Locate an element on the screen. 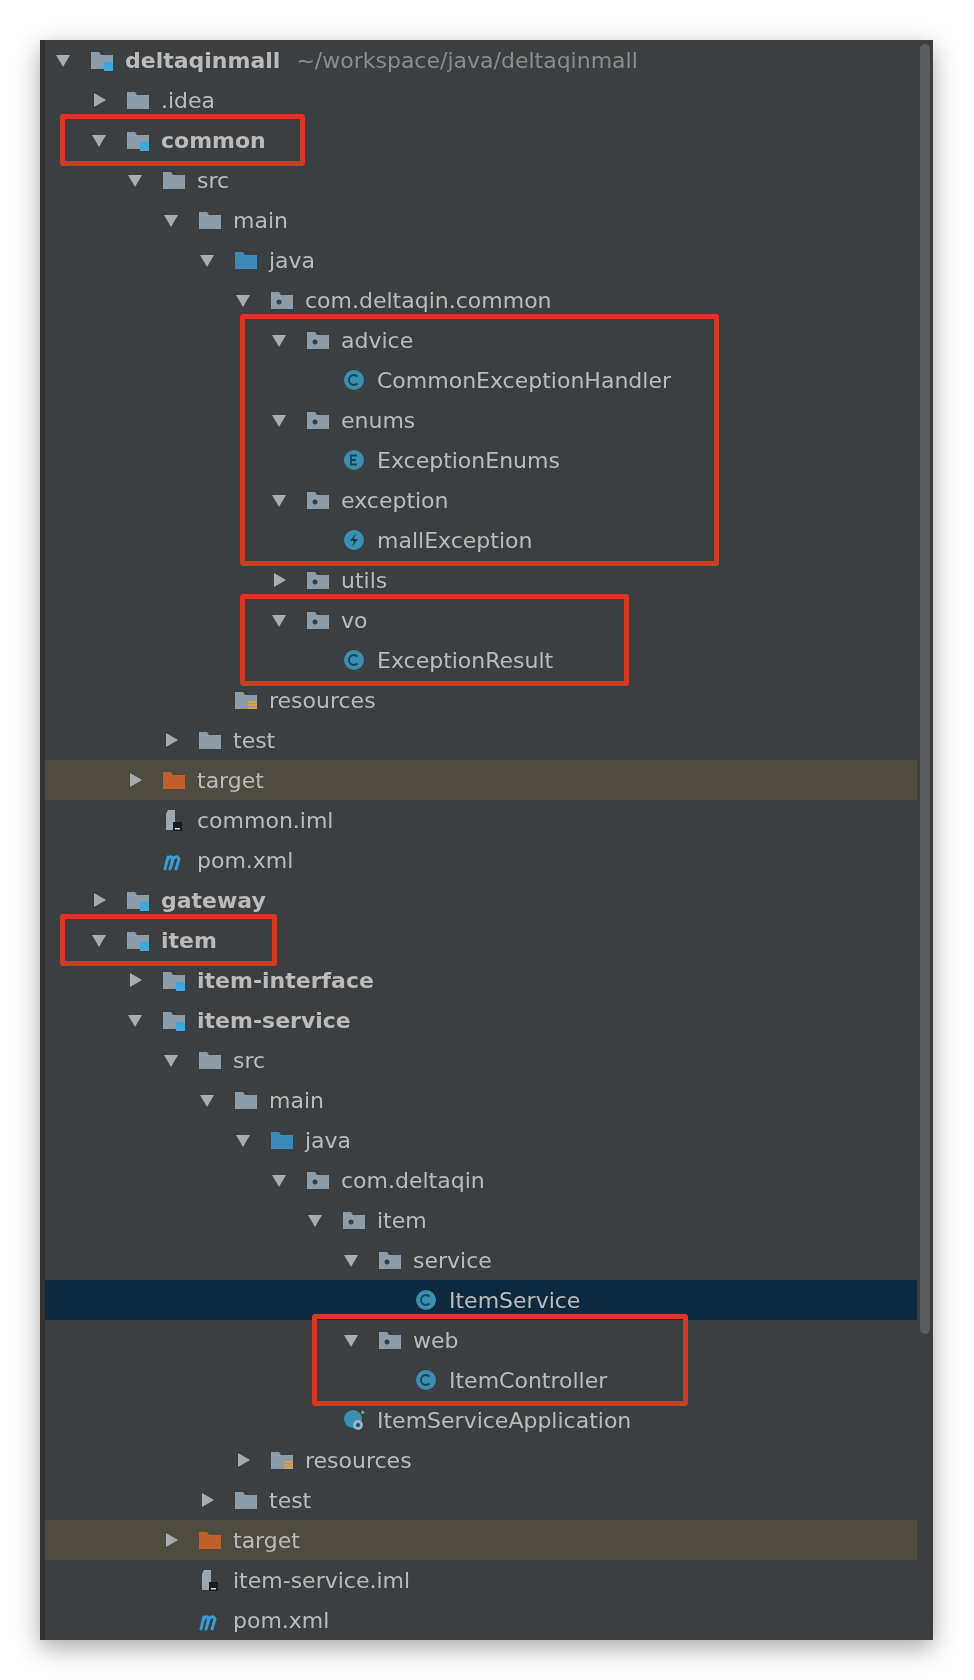 This screenshot has width=974, height=1680. tree-item: ItemServiceApplication is located at coordinates (481, 1420).